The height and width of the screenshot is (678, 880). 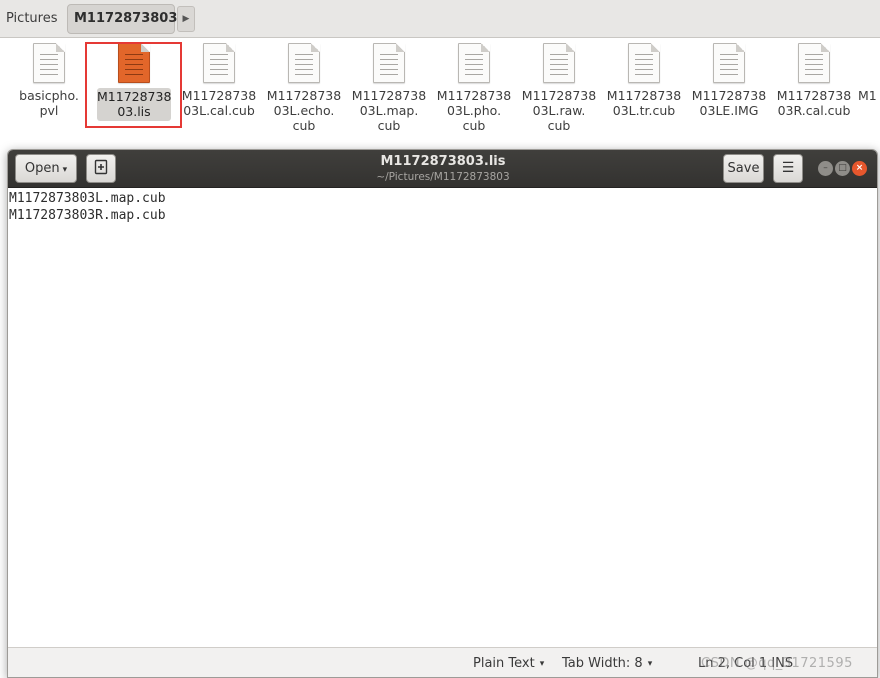 What do you see at coordinates (867, 95) in the screenshot?
I see `file-name: M1` at bounding box center [867, 95].